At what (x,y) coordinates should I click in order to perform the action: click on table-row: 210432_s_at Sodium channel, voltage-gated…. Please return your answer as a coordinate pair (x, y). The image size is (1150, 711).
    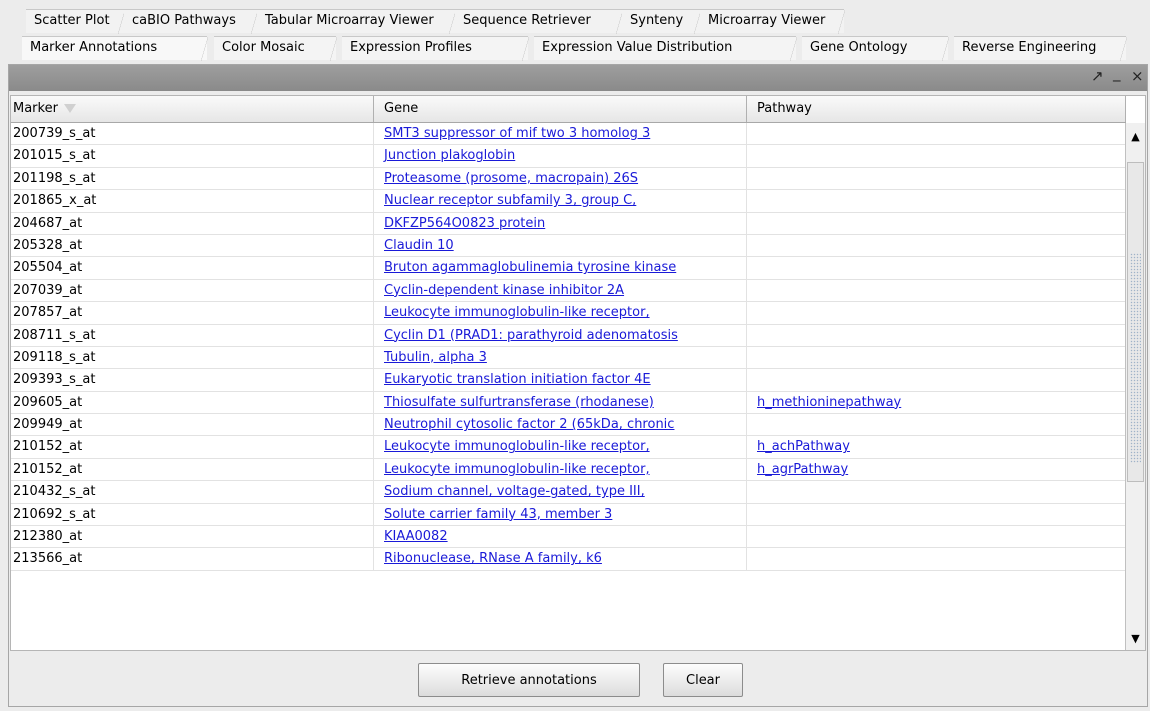
    Looking at the image, I should click on (568, 492).